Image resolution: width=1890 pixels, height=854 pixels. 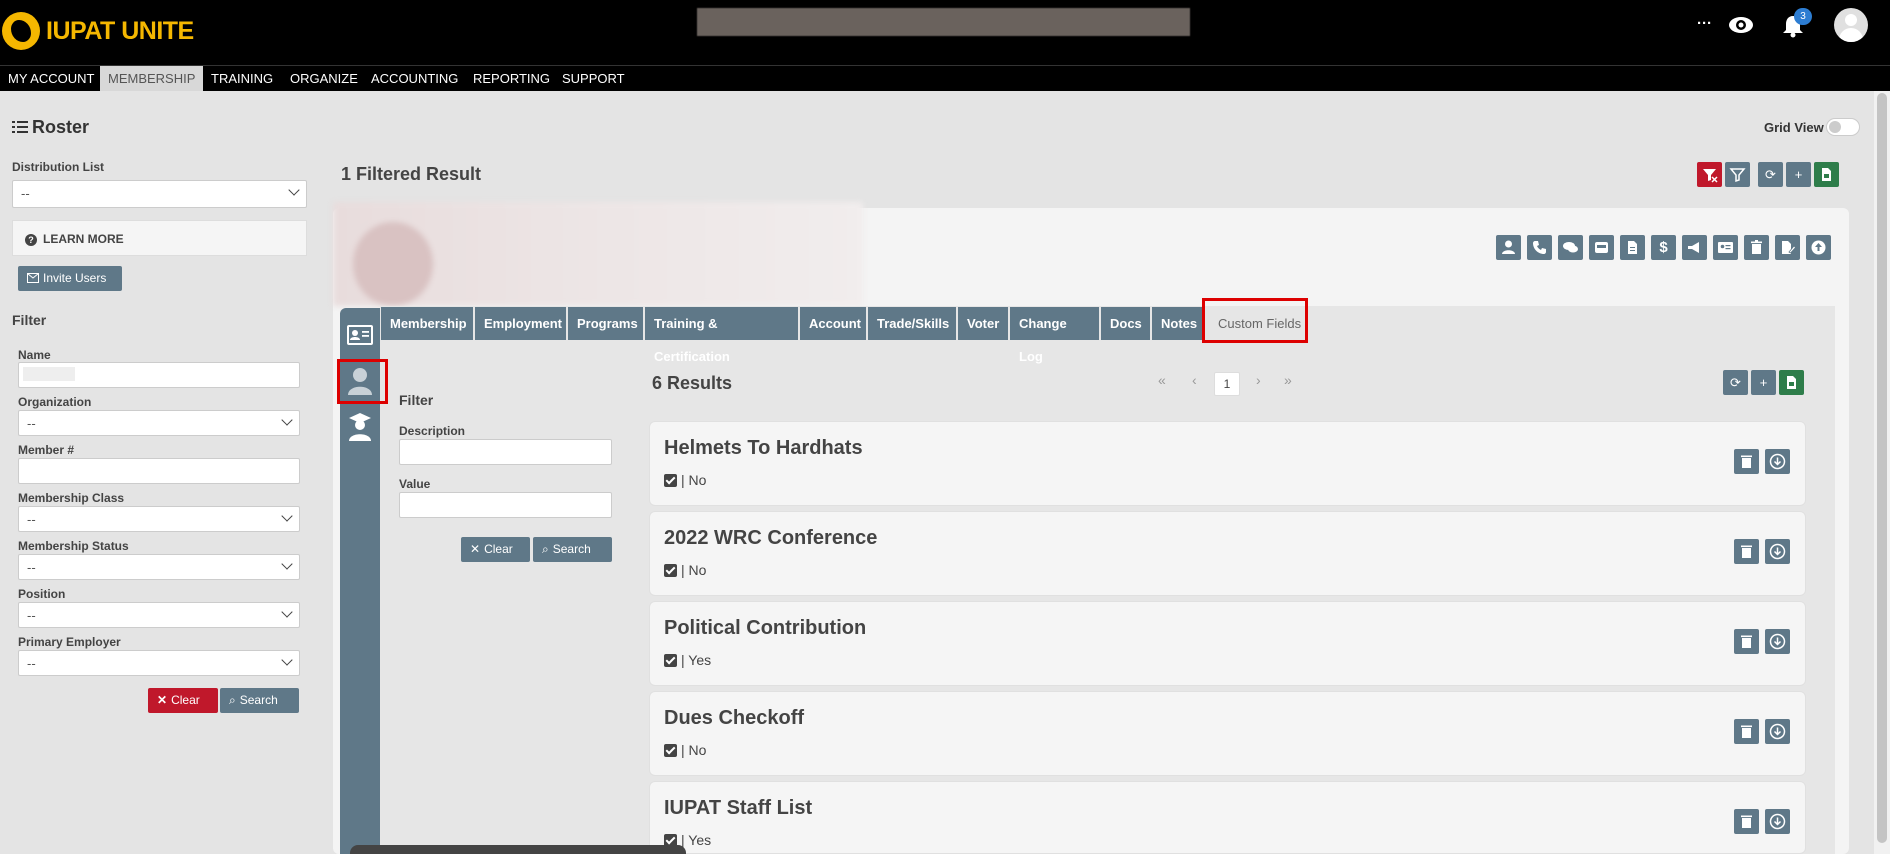 I want to click on inner-clear-label: Clear, so click(x=498, y=549).